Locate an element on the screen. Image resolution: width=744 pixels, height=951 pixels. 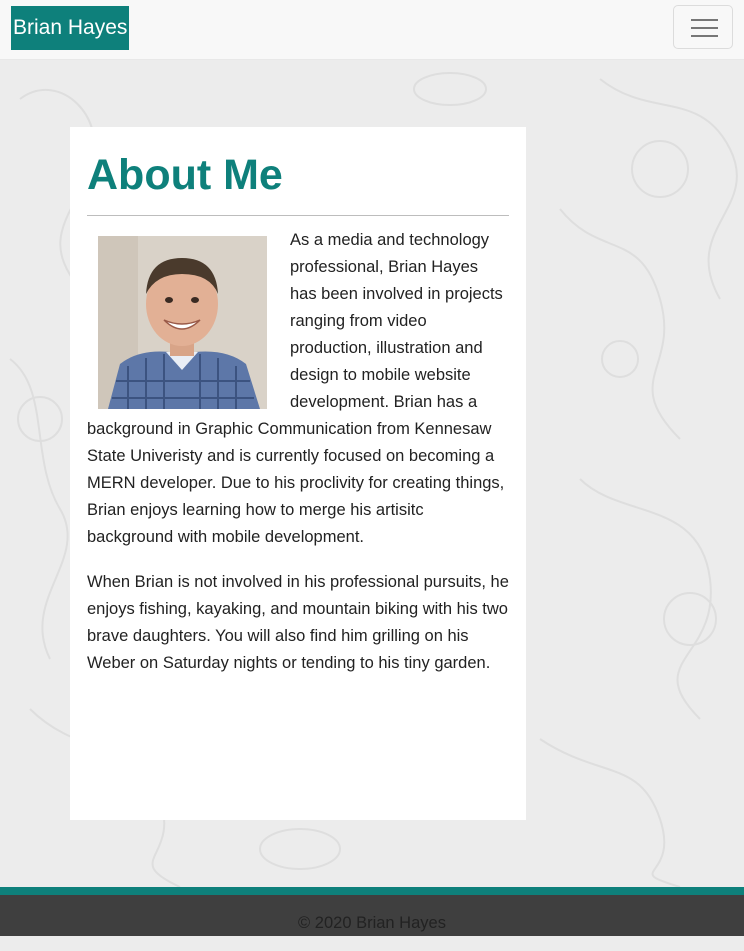
page-title: About Me is located at coordinates (185, 175).